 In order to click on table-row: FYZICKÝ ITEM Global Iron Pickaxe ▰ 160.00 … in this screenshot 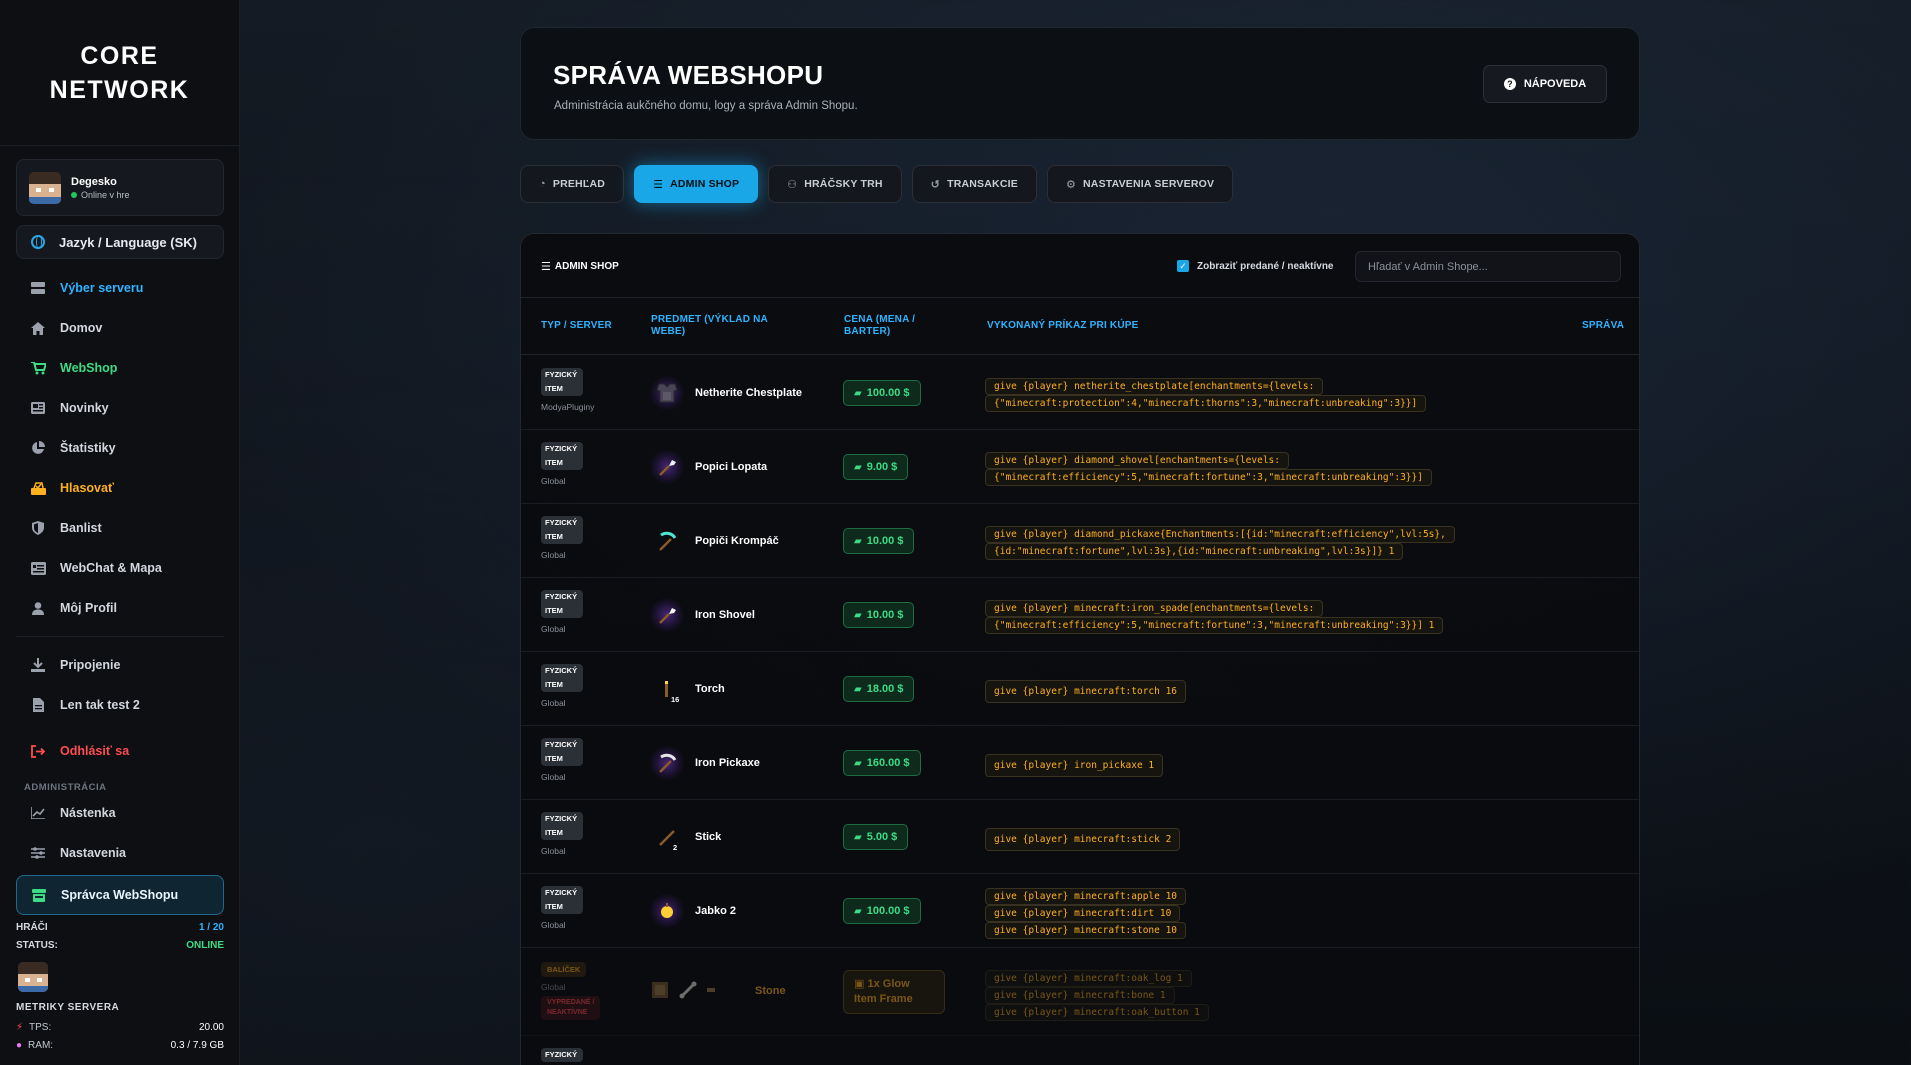, I will do `click(1080, 763)`.